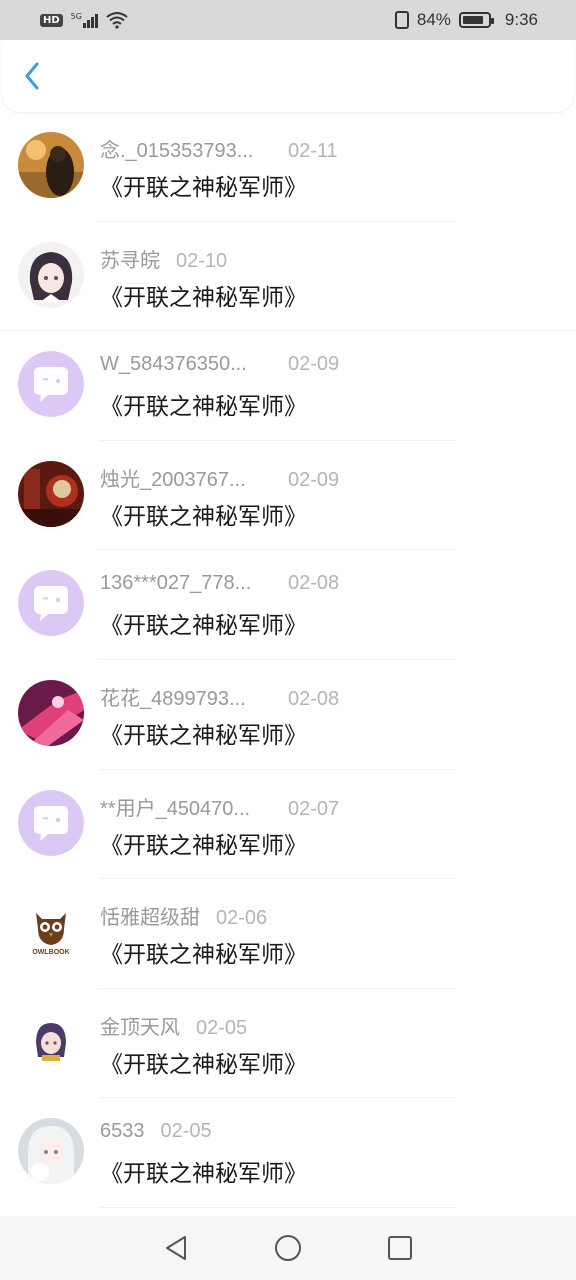 The width and height of the screenshot is (576, 1280). I want to click on clock: 9:36, so click(521, 19).